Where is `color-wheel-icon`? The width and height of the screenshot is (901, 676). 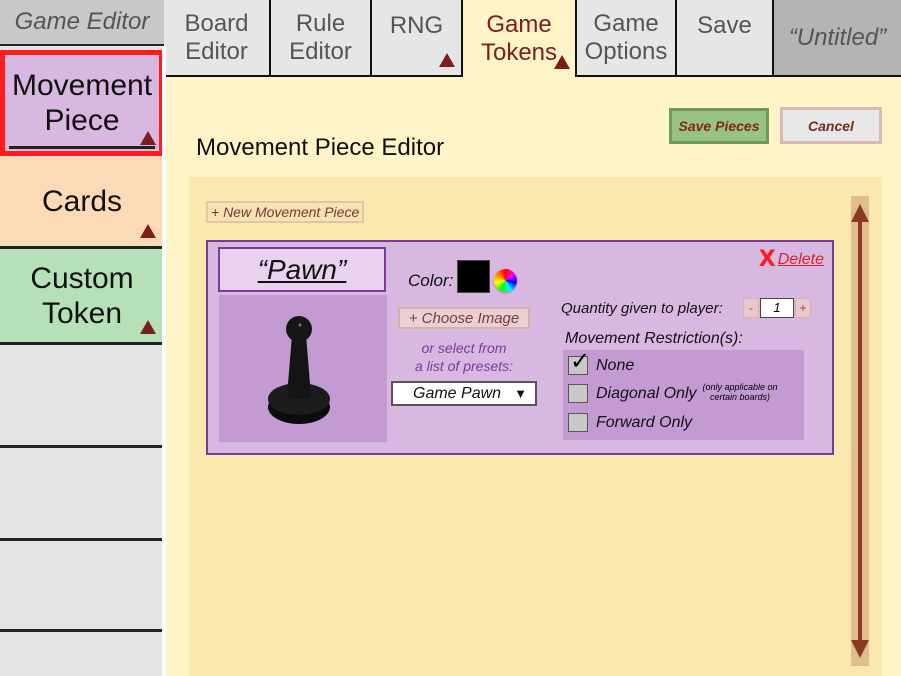
color-wheel-icon is located at coordinates (505, 280).